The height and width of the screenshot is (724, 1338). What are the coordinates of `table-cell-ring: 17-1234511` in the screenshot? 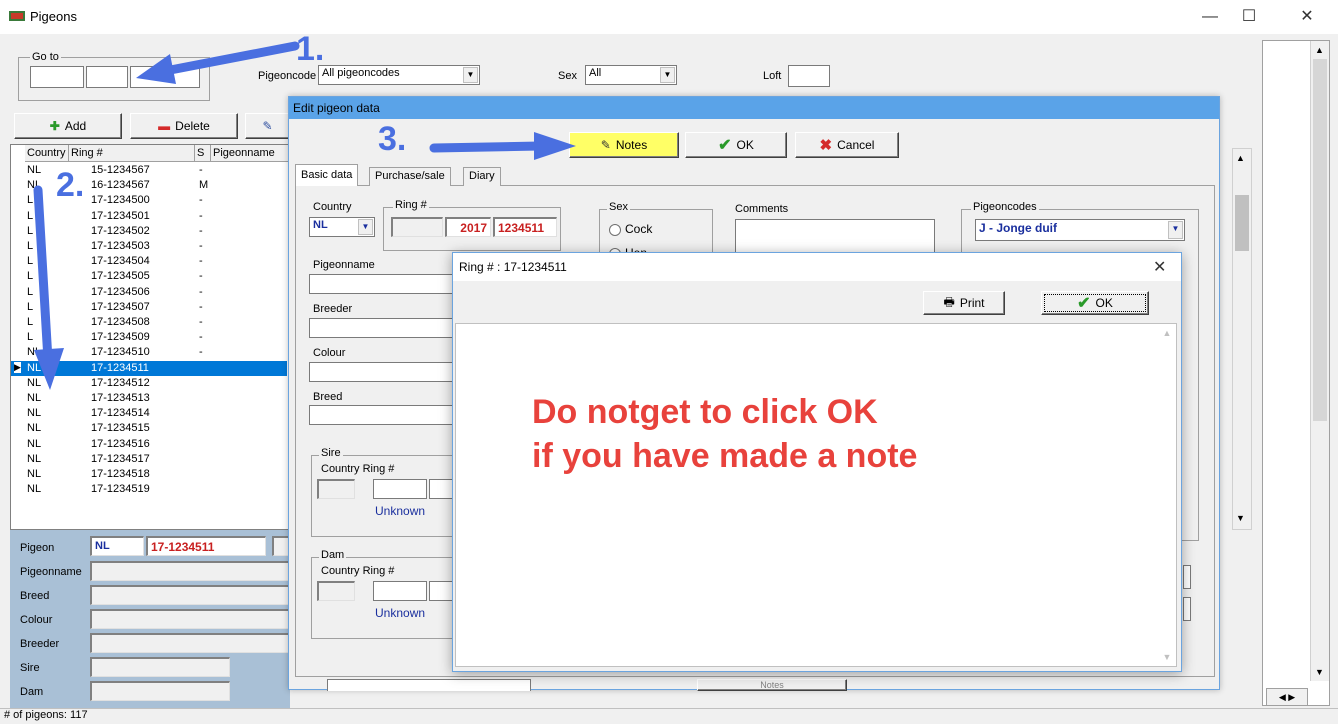 It's located at (120, 367).